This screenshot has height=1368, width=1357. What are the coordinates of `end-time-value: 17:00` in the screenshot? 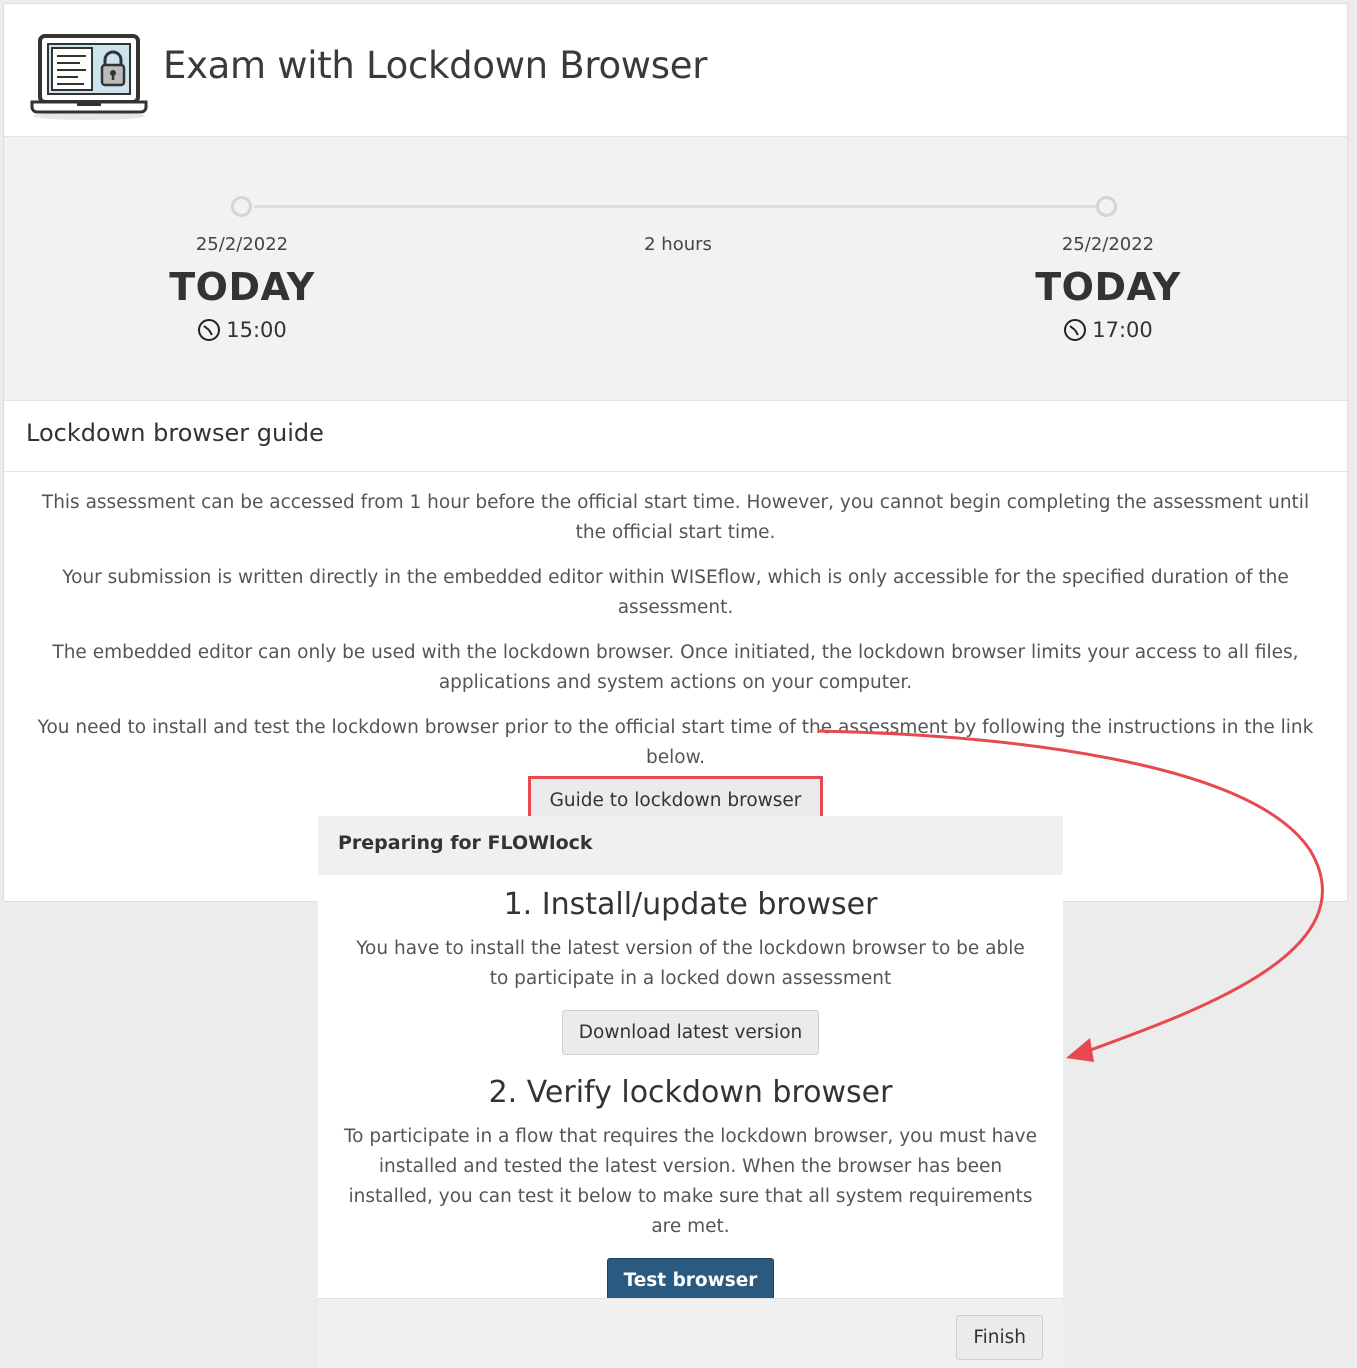 It's located at (1122, 330).